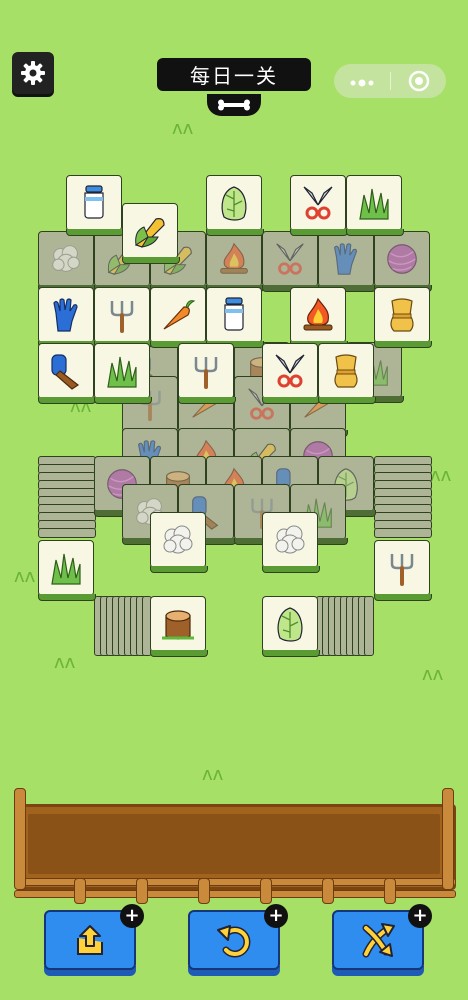  I want to click on close-button, so click(418, 81).